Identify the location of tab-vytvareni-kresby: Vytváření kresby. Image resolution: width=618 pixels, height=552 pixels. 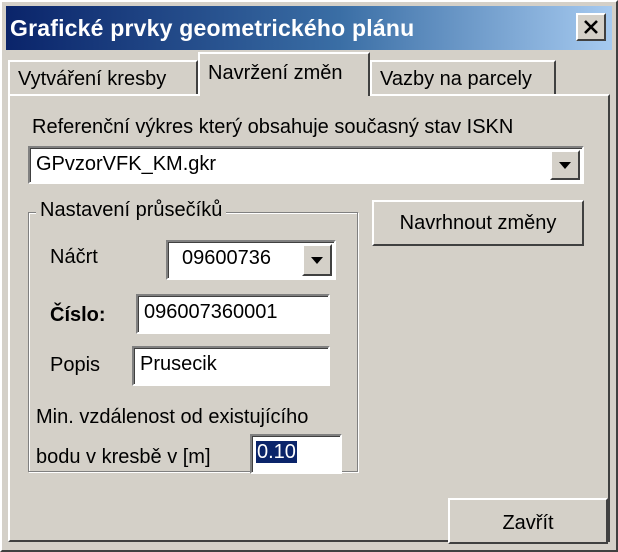
(103, 77).